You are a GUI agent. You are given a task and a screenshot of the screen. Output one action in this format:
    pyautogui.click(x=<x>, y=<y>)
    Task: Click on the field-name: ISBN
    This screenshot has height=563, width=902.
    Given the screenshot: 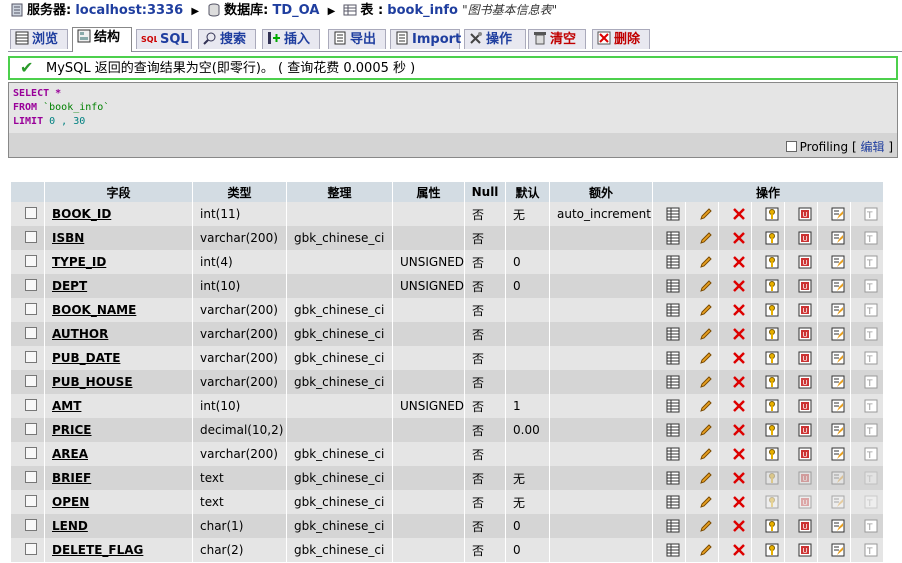 What is the action you would take?
    pyautogui.click(x=118, y=238)
    